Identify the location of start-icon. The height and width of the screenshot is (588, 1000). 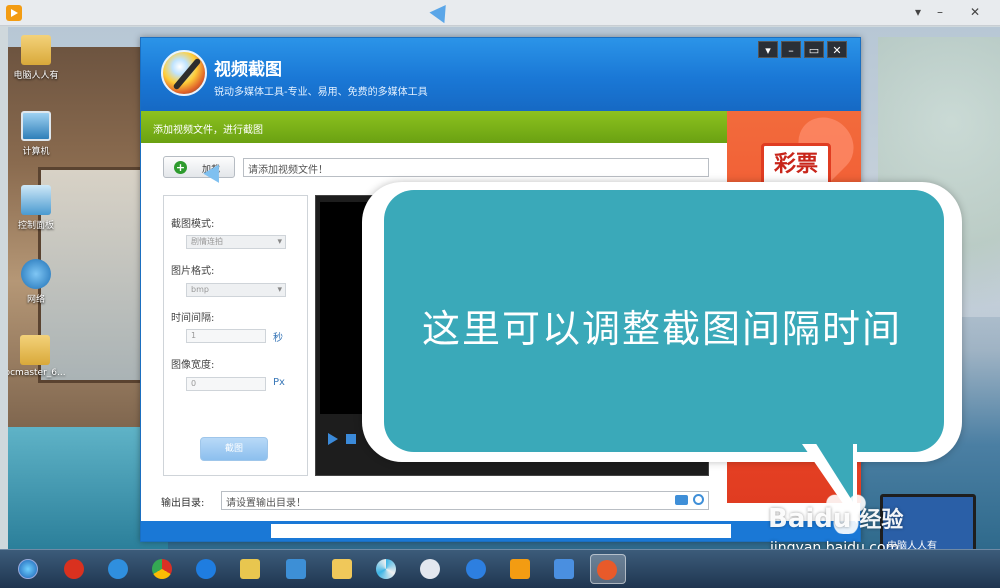
(28, 569).